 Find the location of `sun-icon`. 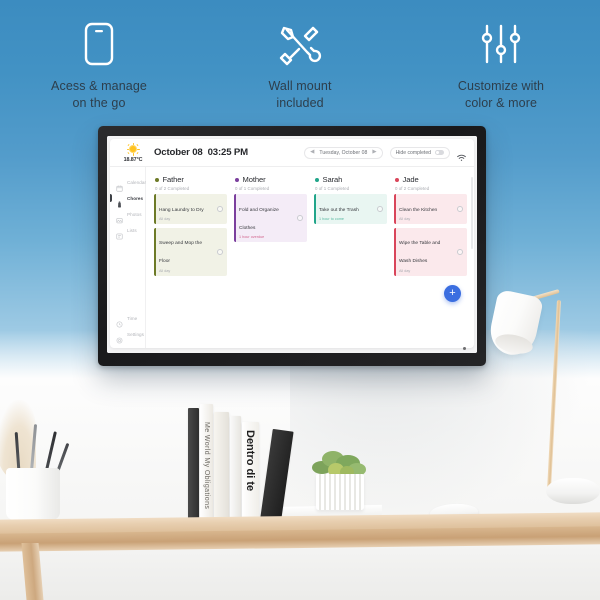

sun-icon is located at coordinates (133, 149).